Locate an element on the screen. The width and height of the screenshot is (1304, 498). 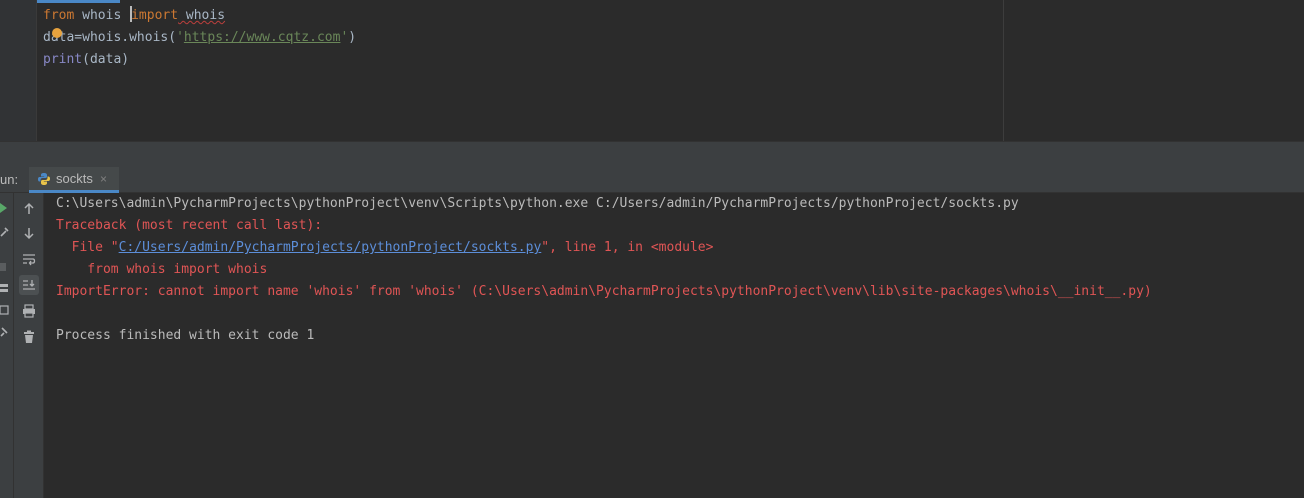
assignment-code: data=whois.whois( is located at coordinates (110, 37).